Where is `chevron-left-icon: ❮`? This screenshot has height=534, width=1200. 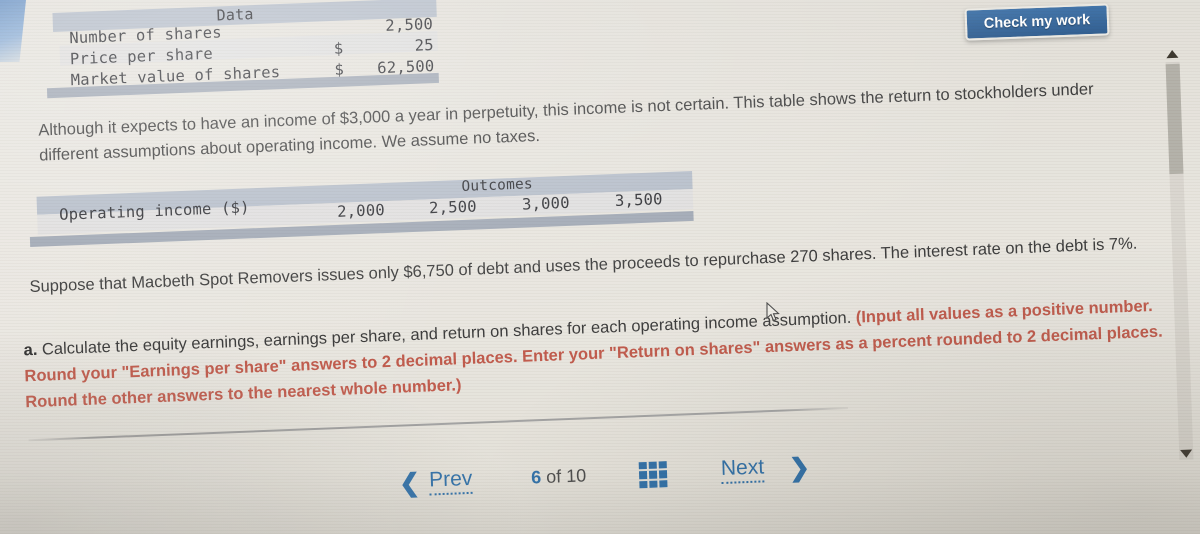 chevron-left-icon: ❮ is located at coordinates (410, 483).